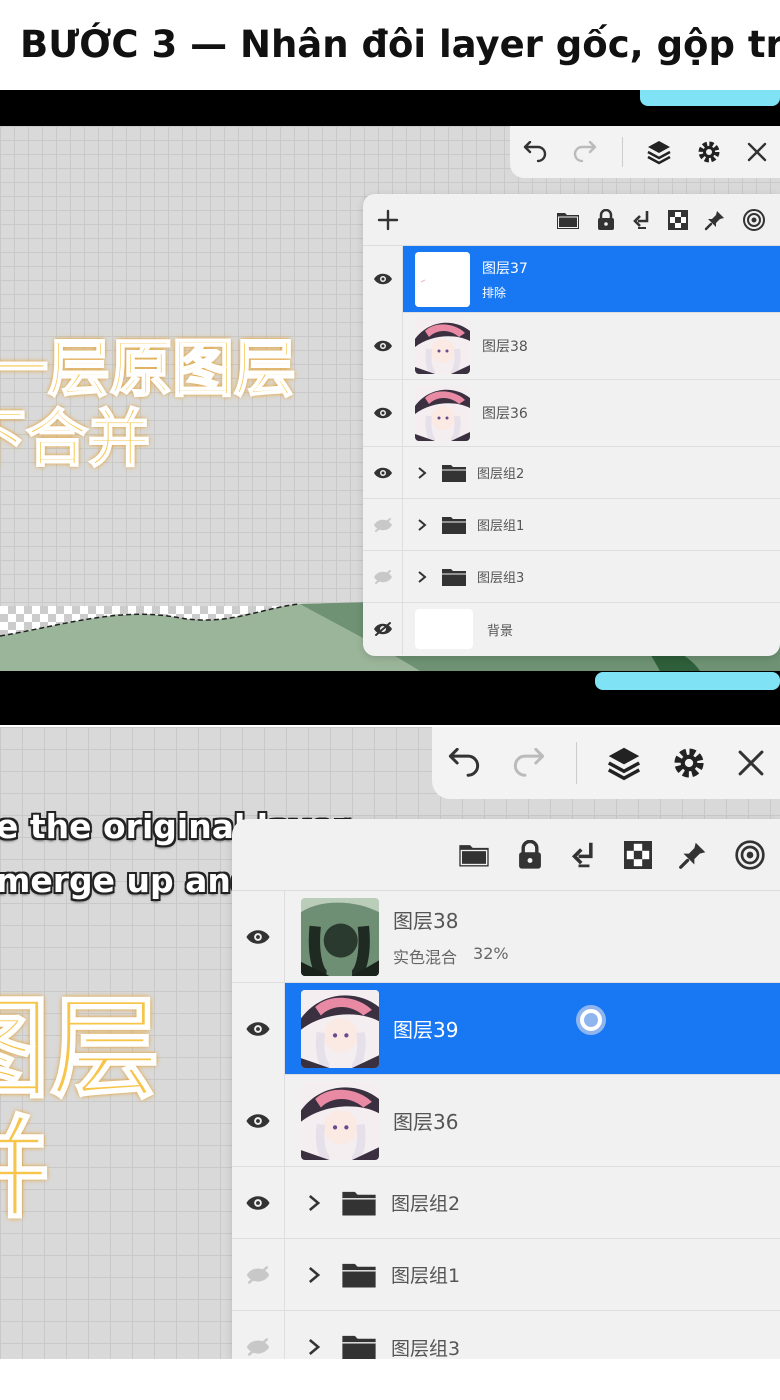  What do you see at coordinates (25, 1169) in the screenshot?
I see `overlay-caption-line2: 并` at bounding box center [25, 1169].